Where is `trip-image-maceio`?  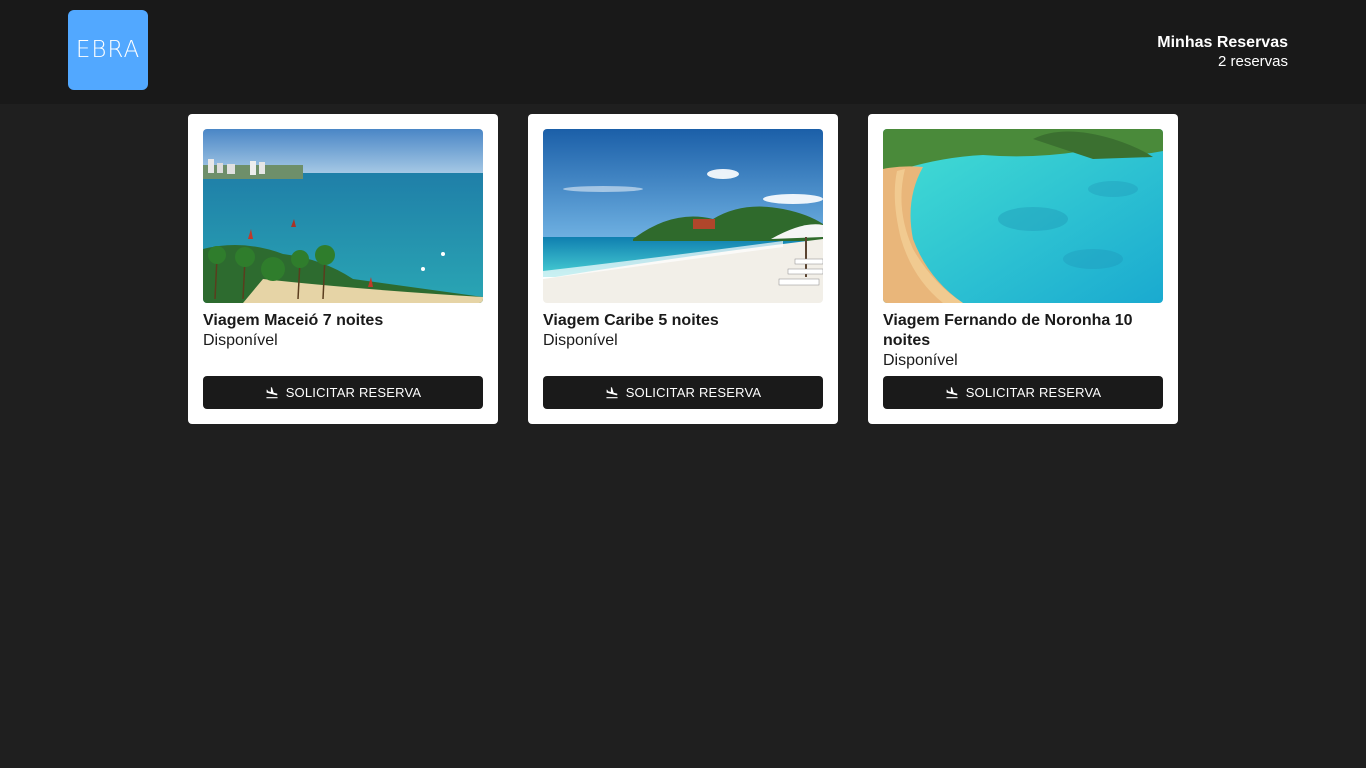
trip-image-maceio is located at coordinates (343, 216).